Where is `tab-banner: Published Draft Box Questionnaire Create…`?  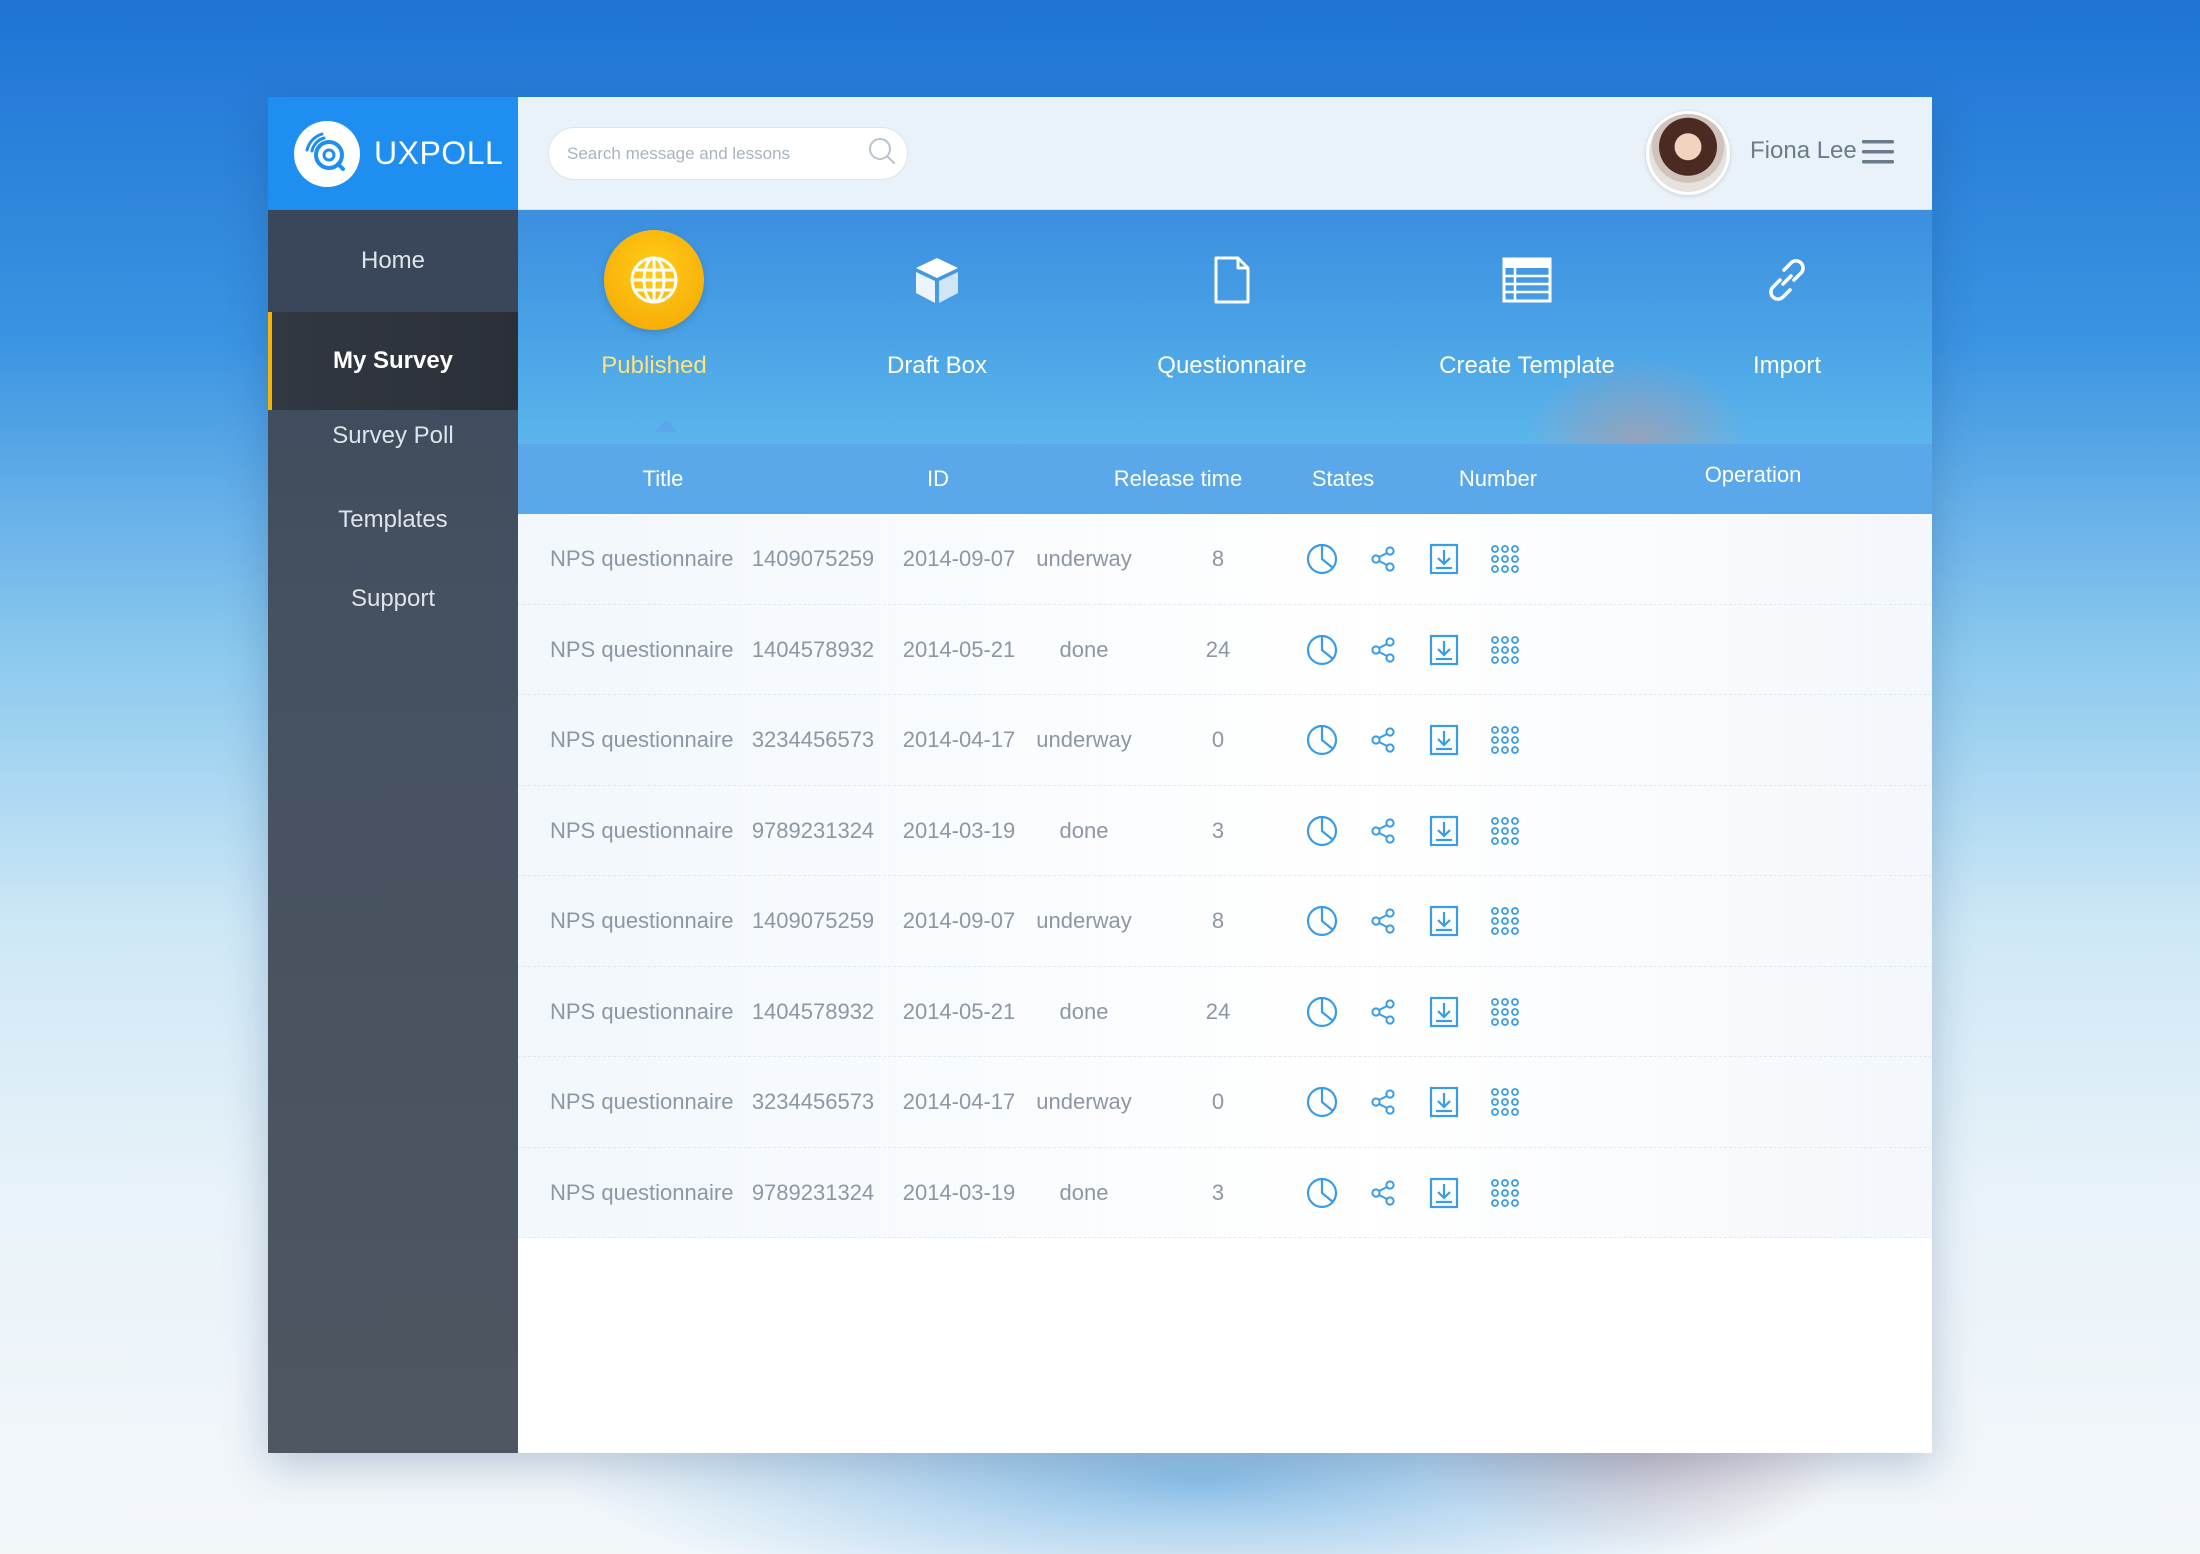 tab-banner: Published Draft Box Questionnaire Create… is located at coordinates (1225, 327).